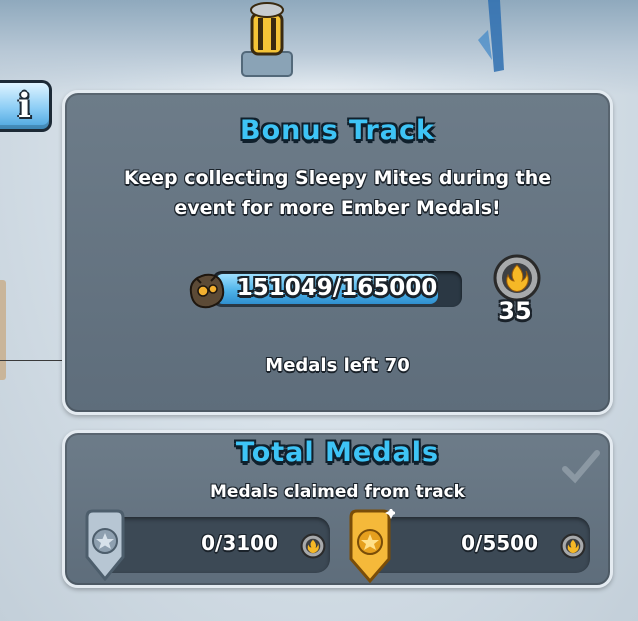 This screenshot has height=621, width=638. Describe the element at coordinates (3, 330) in the screenshot. I see `scroll-edge-decoration` at that location.